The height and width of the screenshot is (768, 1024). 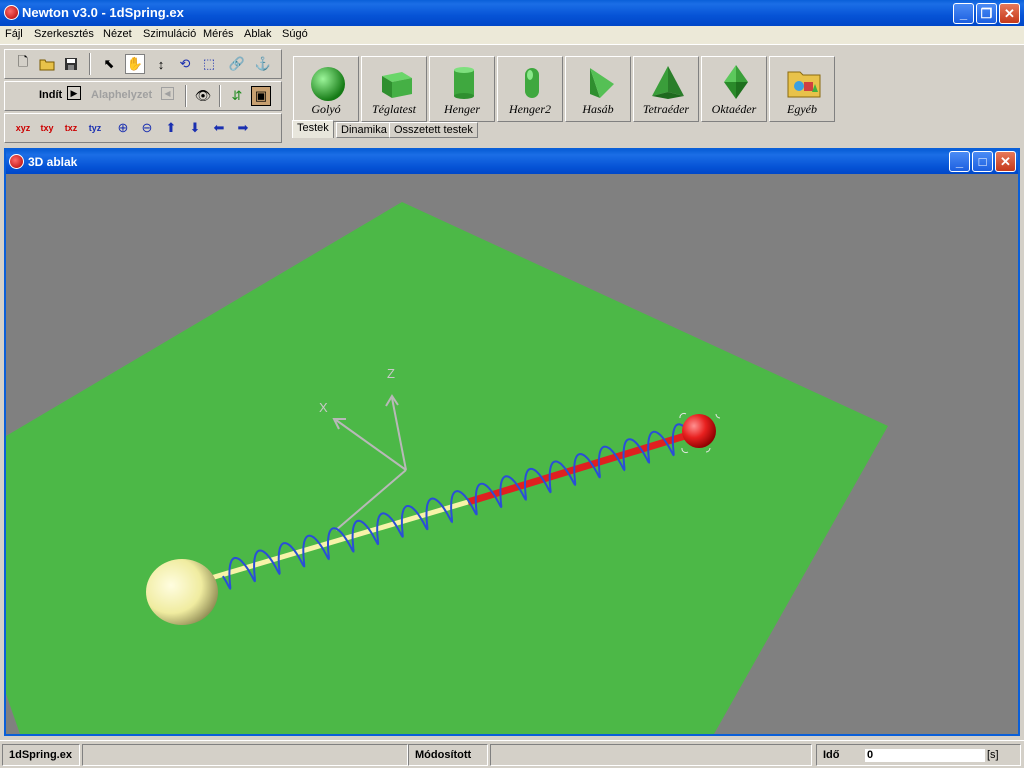 I want to click on arrow-left-icon: ⬅, so click(x=219, y=128).